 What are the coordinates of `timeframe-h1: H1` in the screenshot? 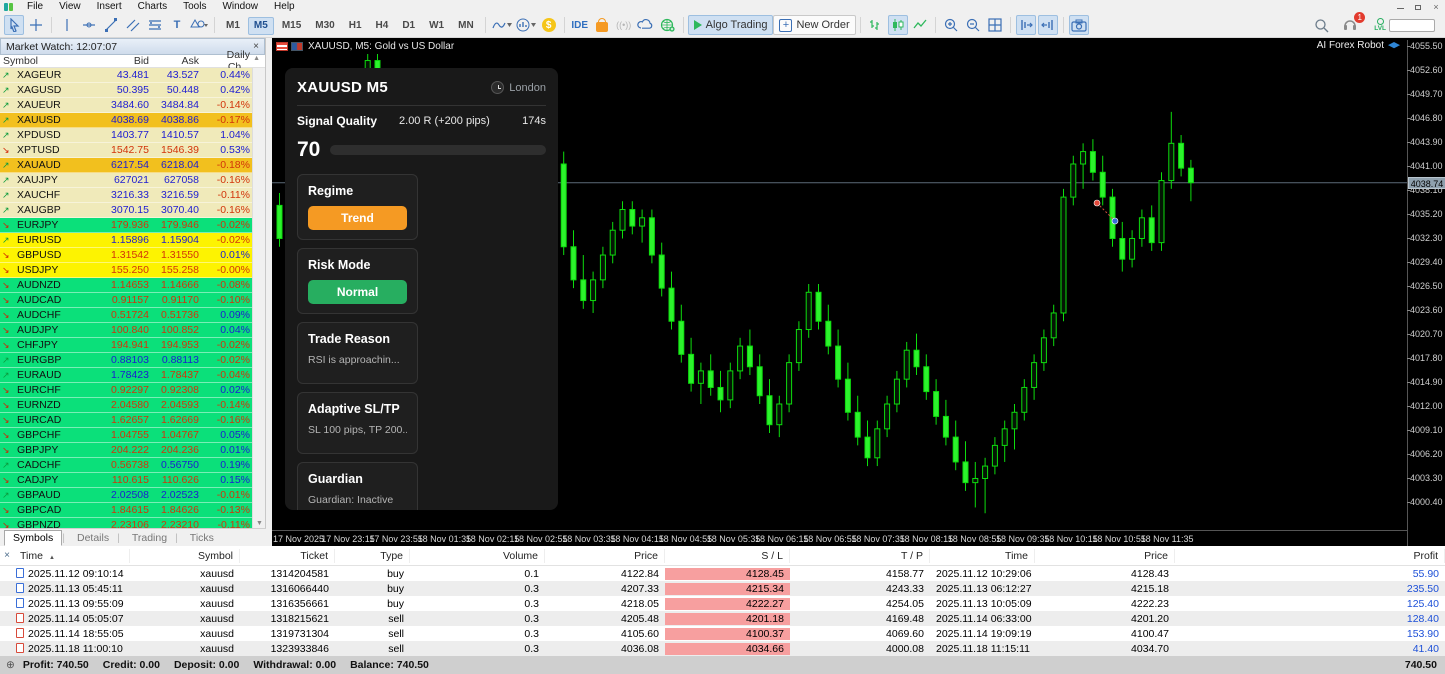 It's located at (355, 26).